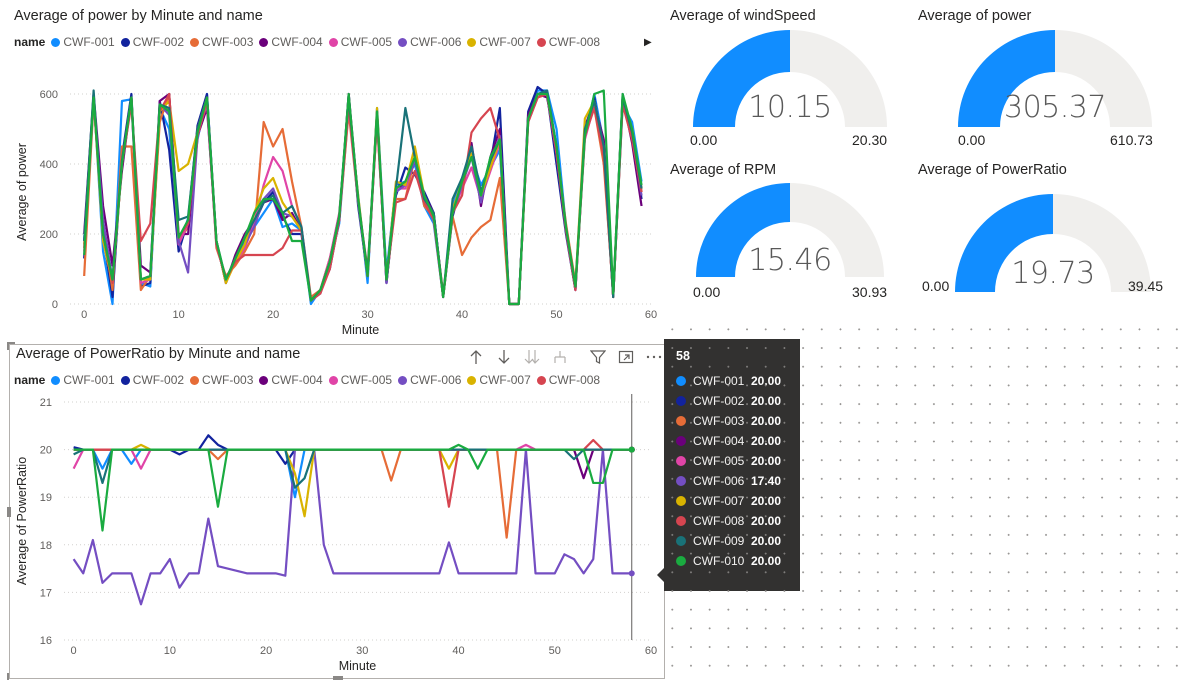 The image size is (1192, 681). Describe the element at coordinates (1053, 273) in the screenshot. I see `gauge-value: 19.73` at that location.